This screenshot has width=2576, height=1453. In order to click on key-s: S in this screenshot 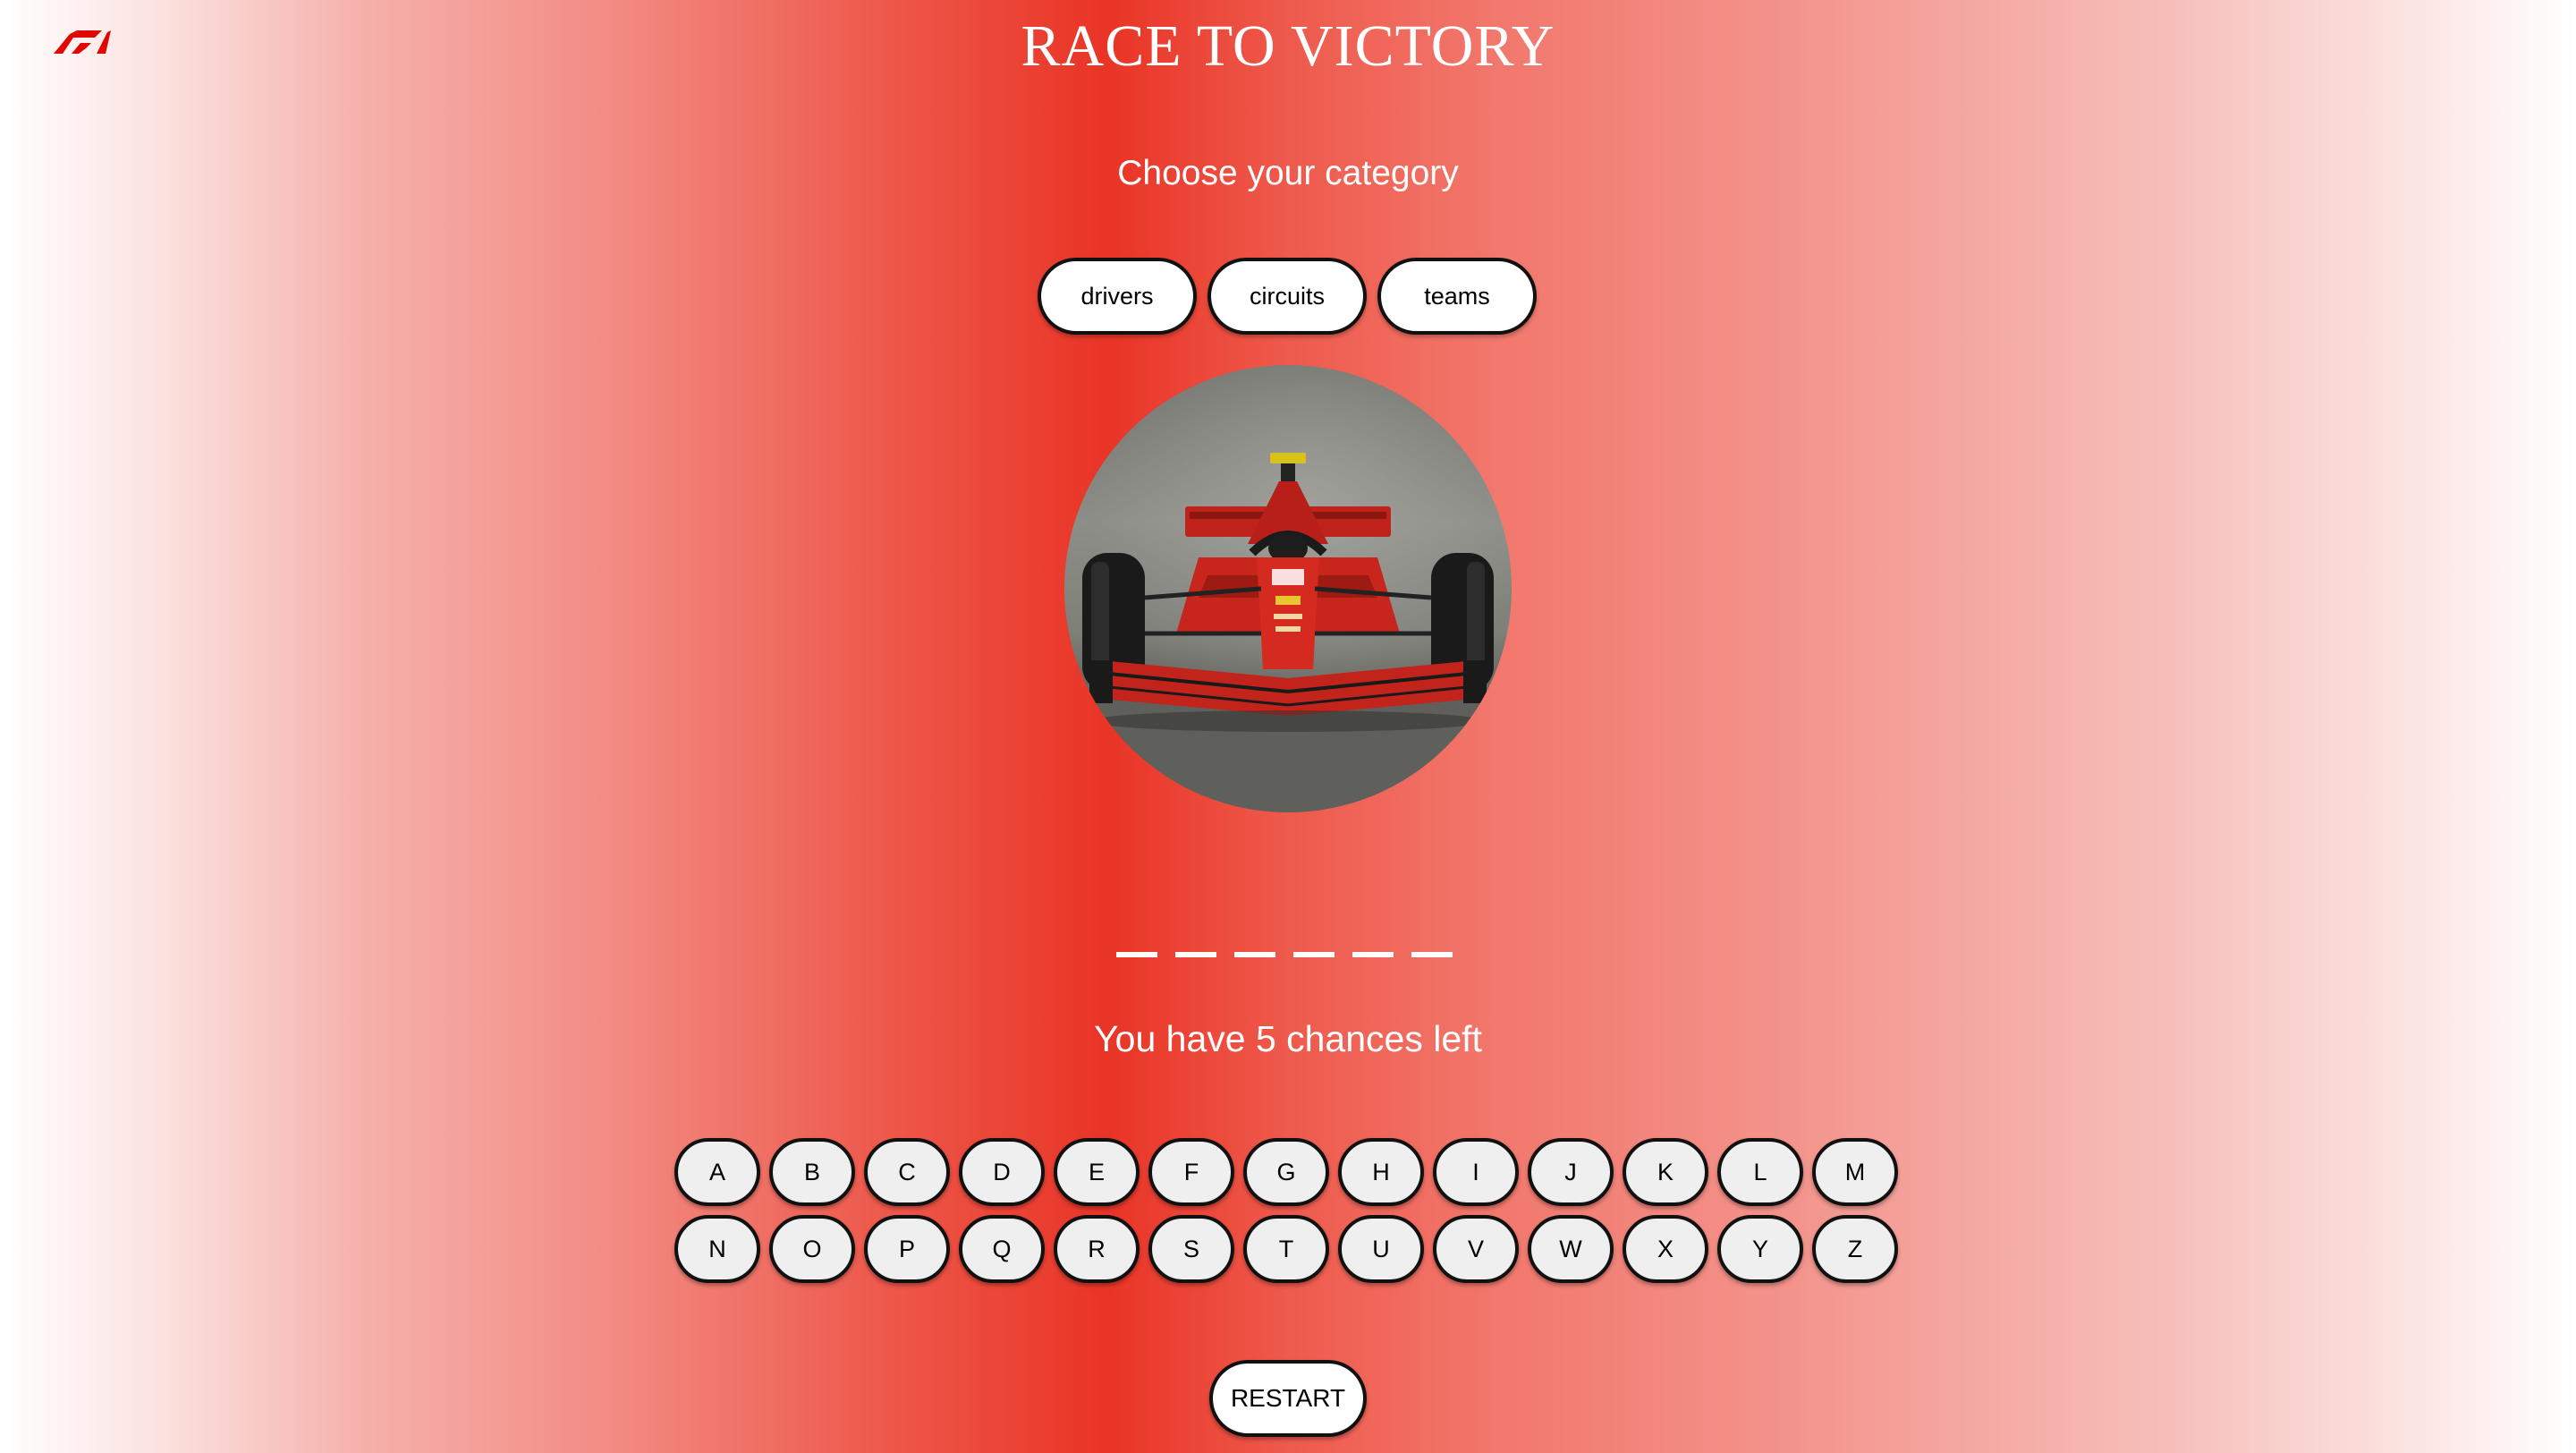, I will do `click(1191, 1249)`.